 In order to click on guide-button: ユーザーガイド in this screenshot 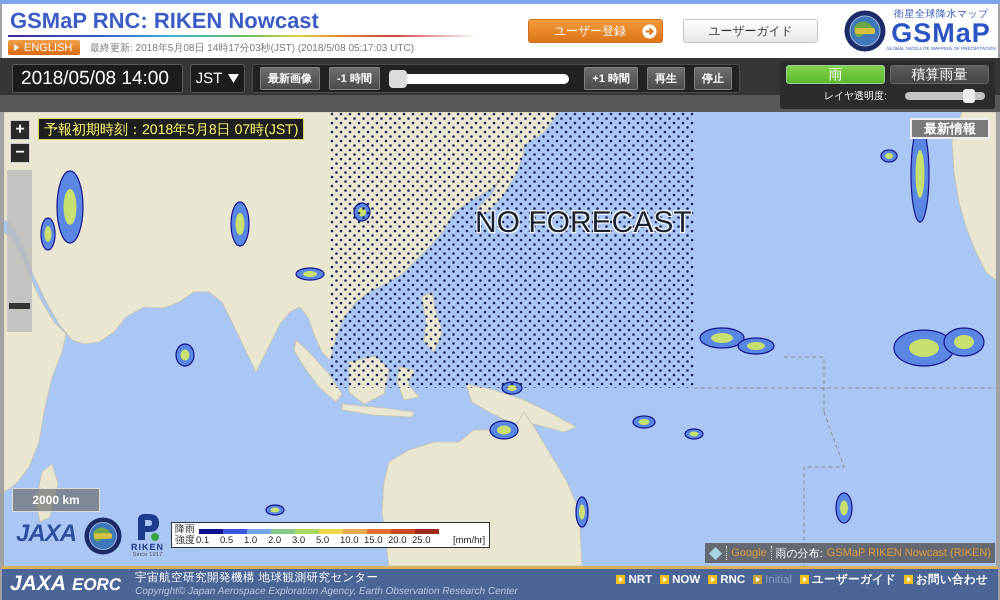, I will do `click(750, 31)`.